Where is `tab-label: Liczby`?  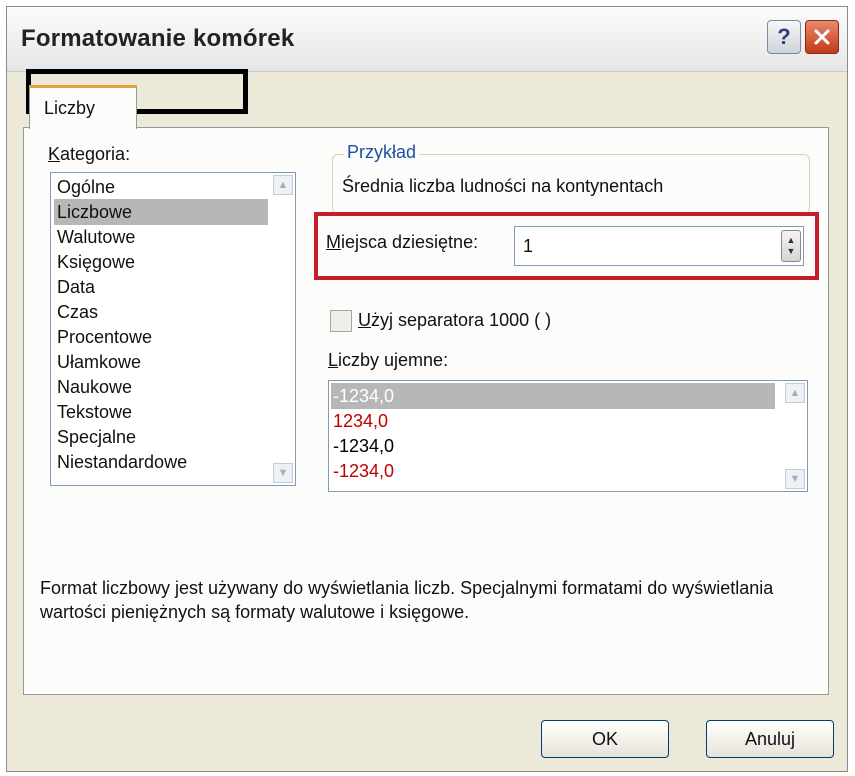
tab-label: Liczby is located at coordinates (70, 108).